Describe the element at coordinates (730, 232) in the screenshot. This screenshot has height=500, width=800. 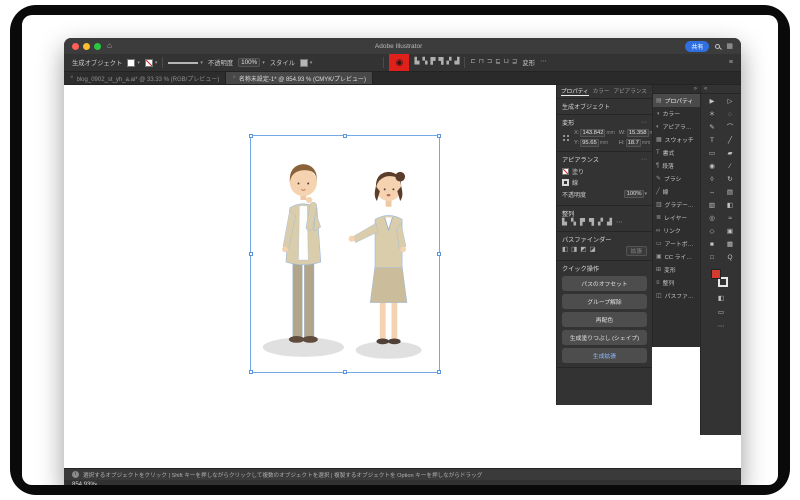
I see `eyedropper-tool: ▣` at that location.